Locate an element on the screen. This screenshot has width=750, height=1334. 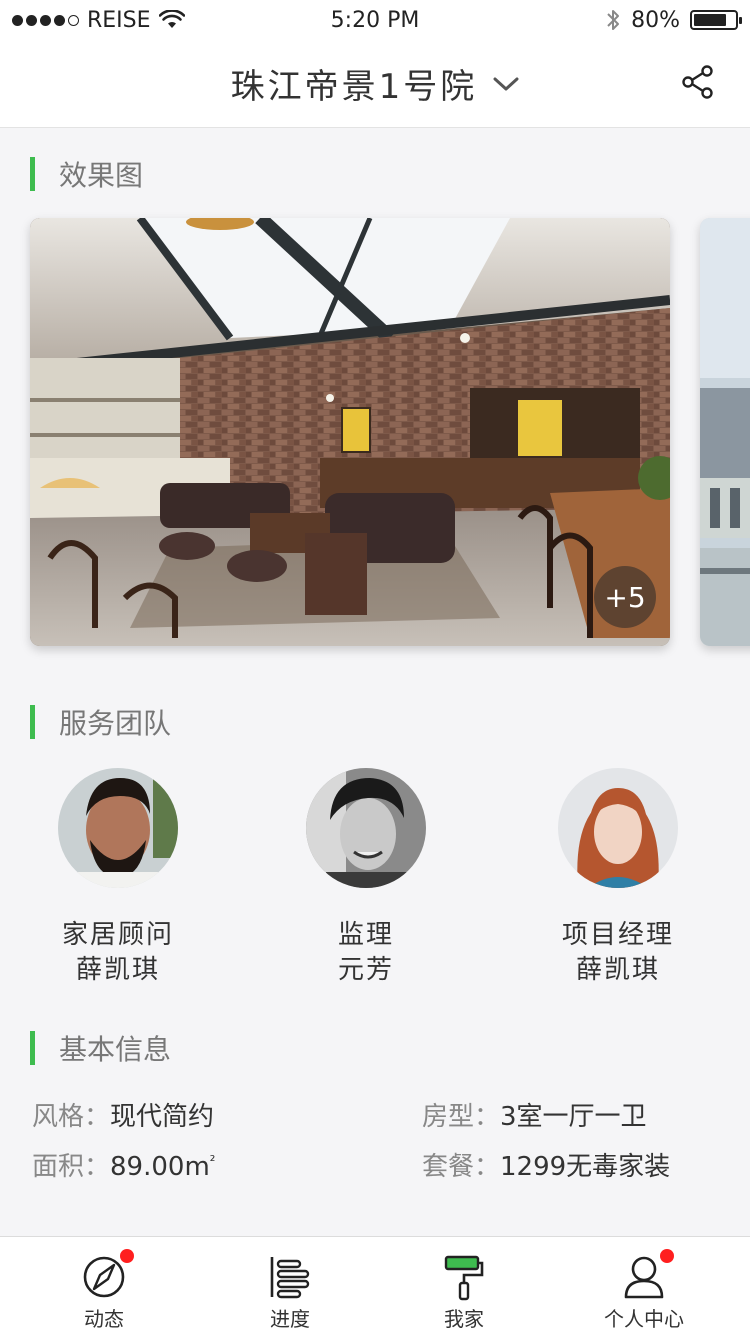
team-member: 项目经理 薛凯琪 is located at coordinates (618, 878).